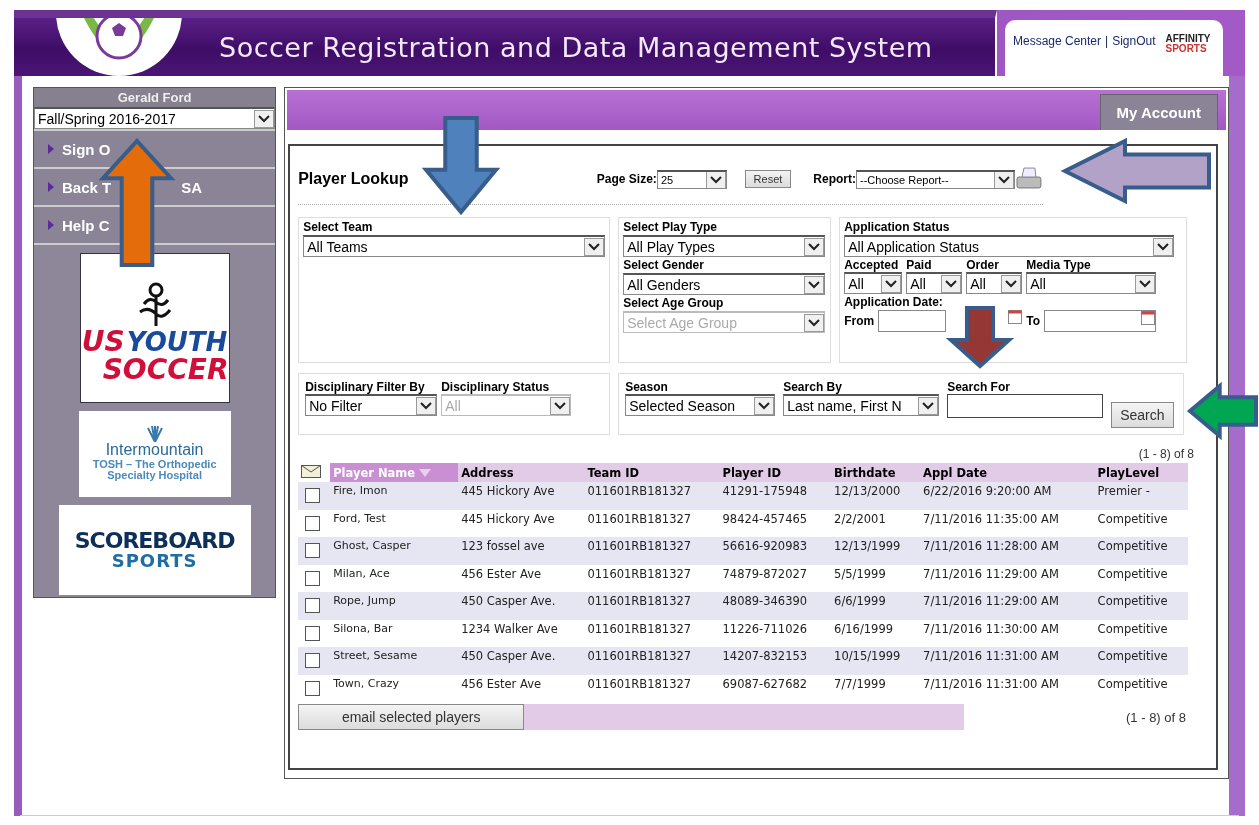 This screenshot has height=825, width=1259. What do you see at coordinates (1033, 321) in the screenshot?
I see `to-label: To` at bounding box center [1033, 321].